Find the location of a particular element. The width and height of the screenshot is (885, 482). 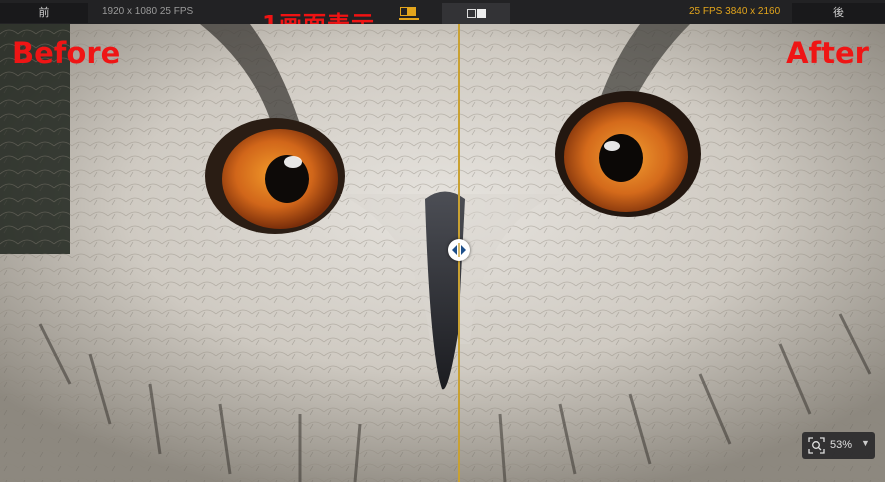

side-by-side-icon-left is located at coordinates (471, 13).